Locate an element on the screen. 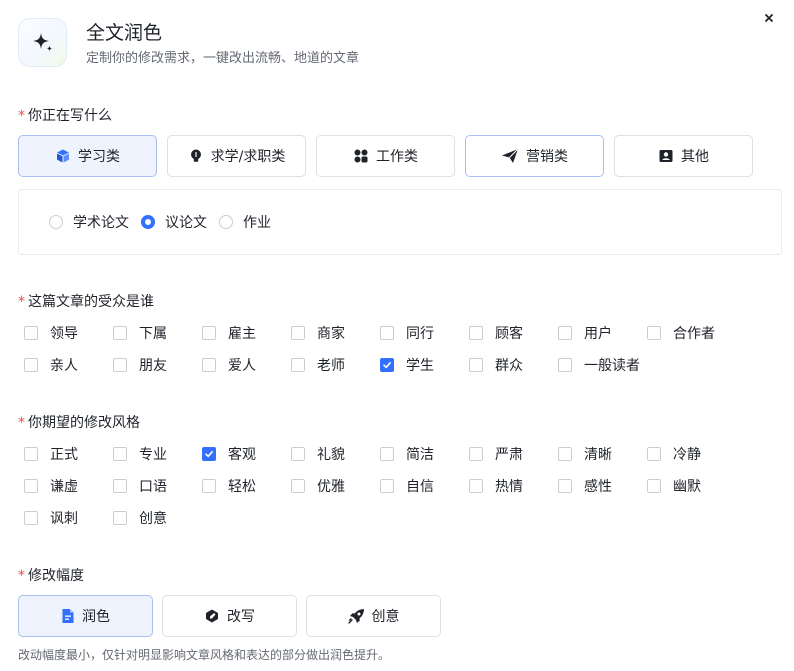 The height and width of the screenshot is (671, 794). checkbox-option: 清晰 is located at coordinates (602, 454).